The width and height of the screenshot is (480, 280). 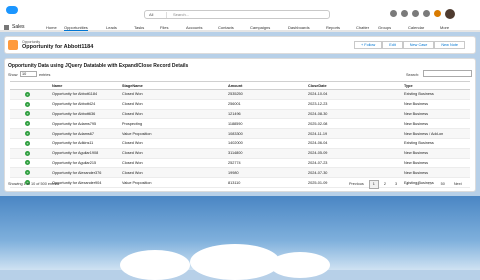 What do you see at coordinates (34, 184) in the screenshot?
I see `table-info: Showing 1 to 10 of 500 entries` at bounding box center [34, 184].